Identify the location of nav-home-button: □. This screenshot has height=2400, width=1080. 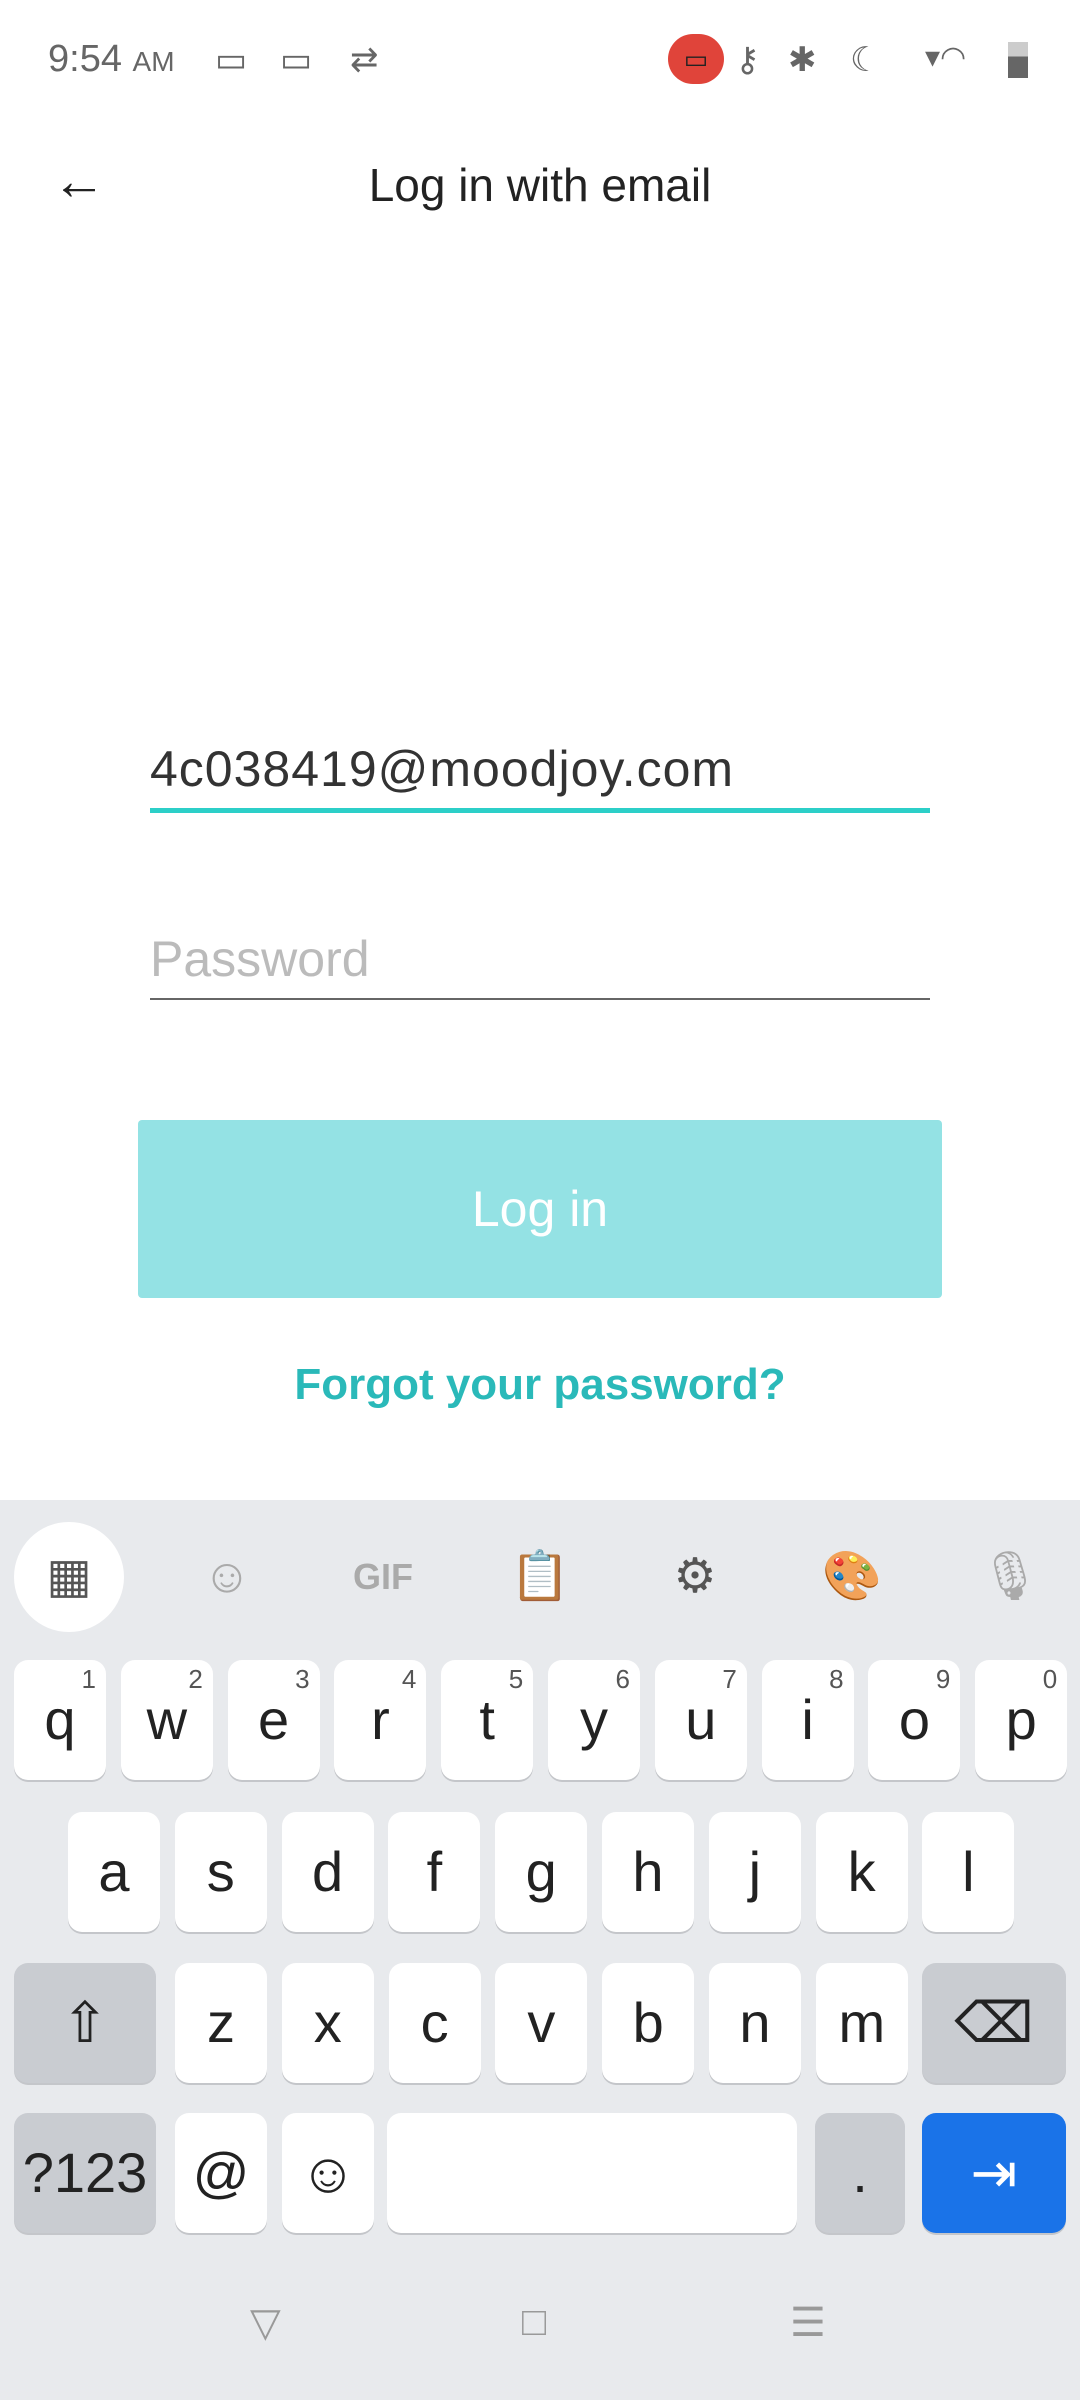
(534, 2322).